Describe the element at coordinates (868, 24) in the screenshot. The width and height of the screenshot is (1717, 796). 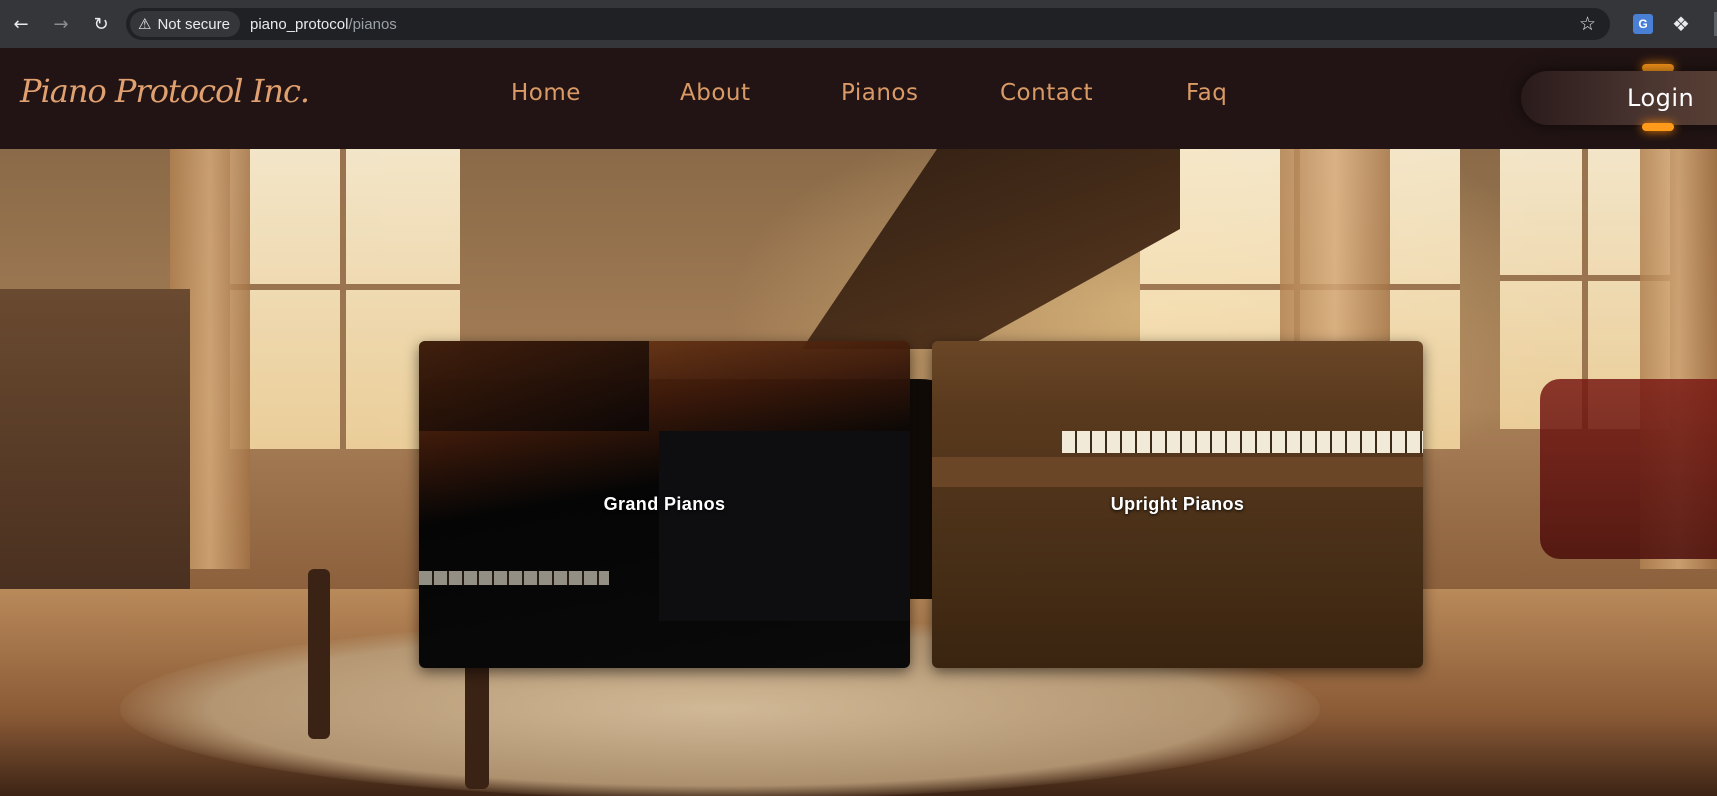
I see `address-bar: ⚠ Not secure piano_protocol/pianos ☆` at that location.